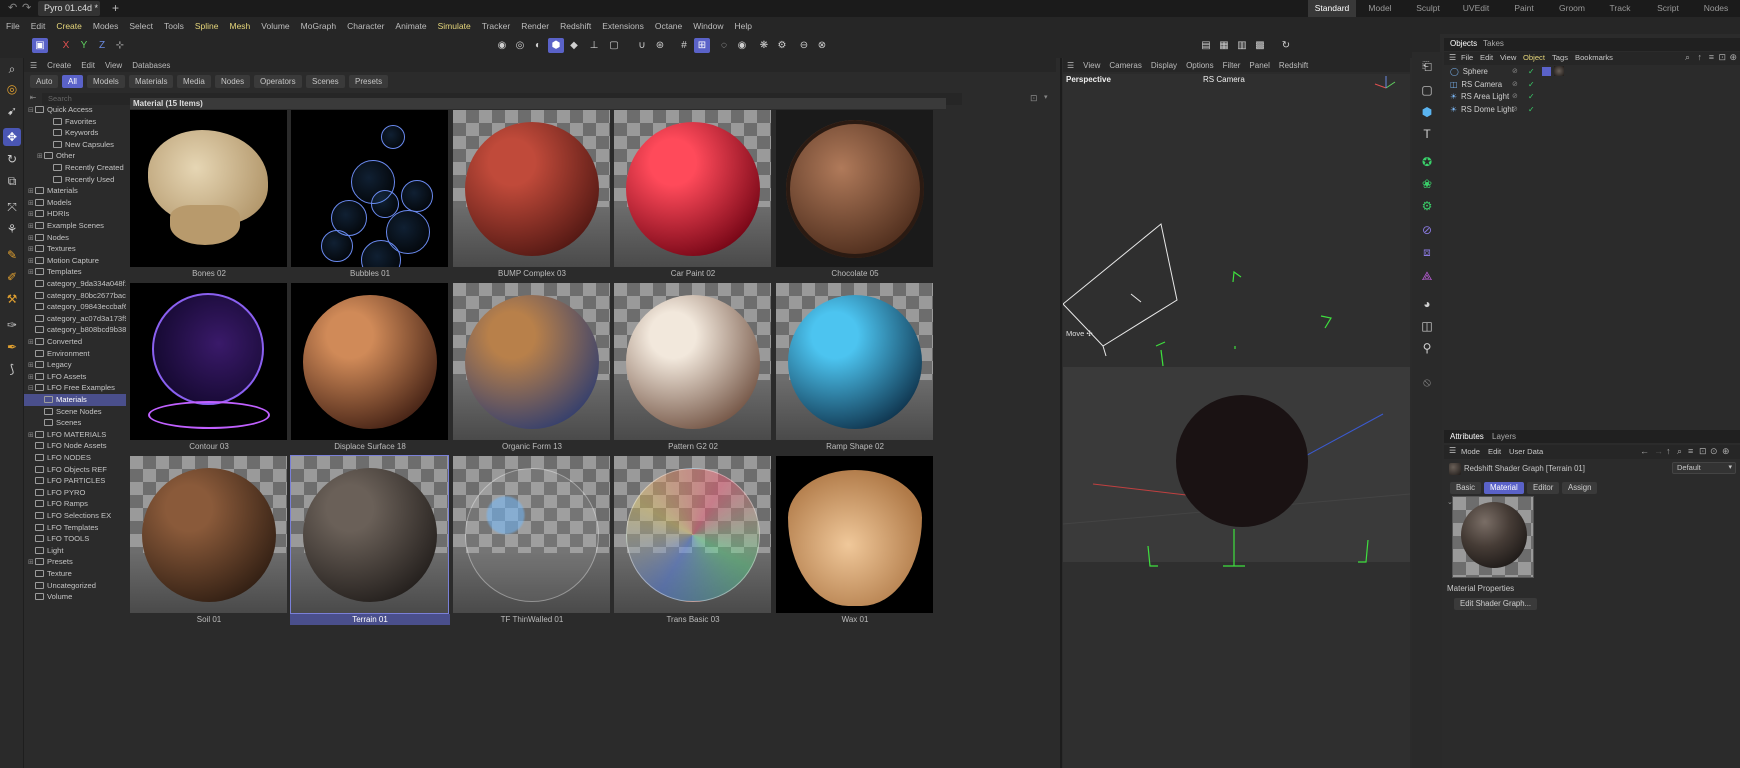 The height and width of the screenshot is (768, 1740). I want to click on settings-gear-icon: ⚙, so click(782, 45).